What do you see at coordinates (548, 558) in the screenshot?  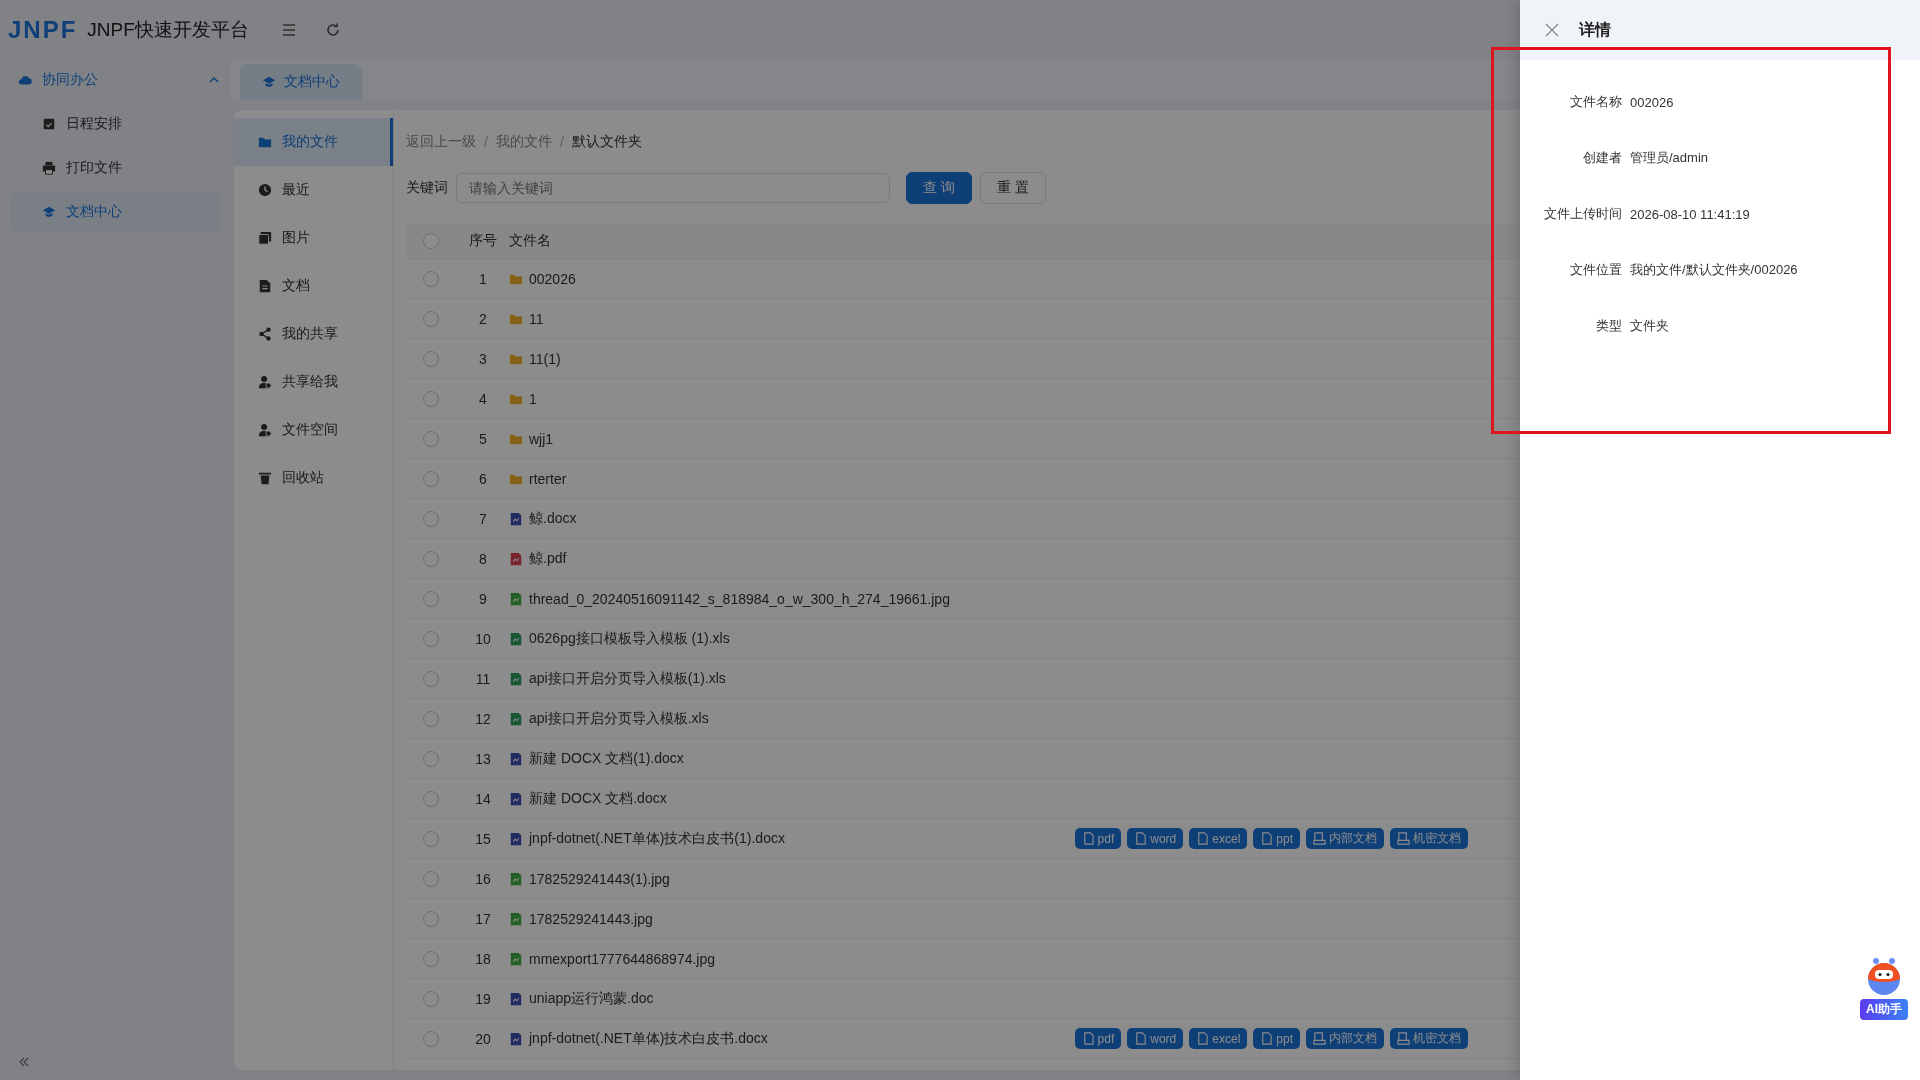 I see `file-name: 鲸.pdf` at bounding box center [548, 558].